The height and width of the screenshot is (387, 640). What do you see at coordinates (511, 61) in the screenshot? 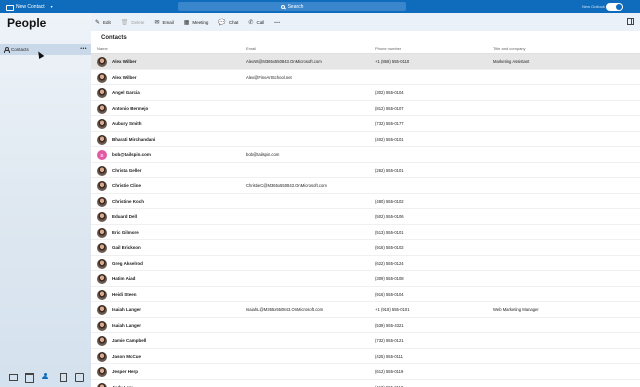
I see `contact-title: Marketing Assistant` at bounding box center [511, 61].